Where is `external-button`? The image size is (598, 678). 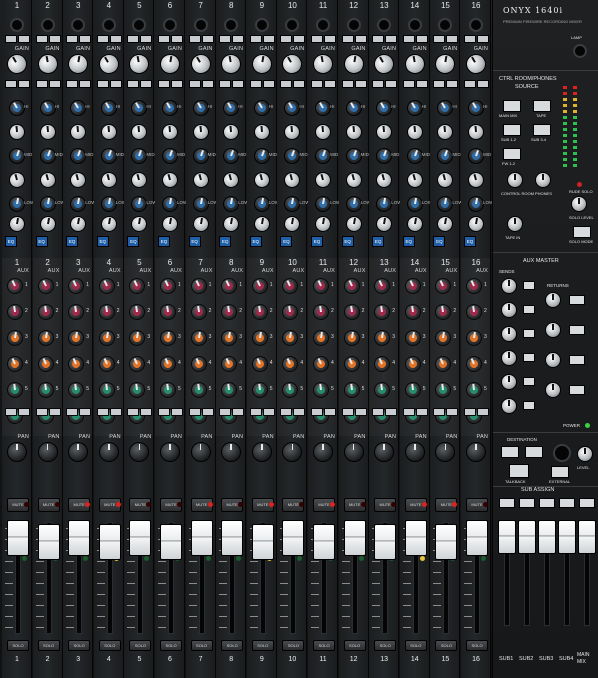
external-button is located at coordinates (560, 472).